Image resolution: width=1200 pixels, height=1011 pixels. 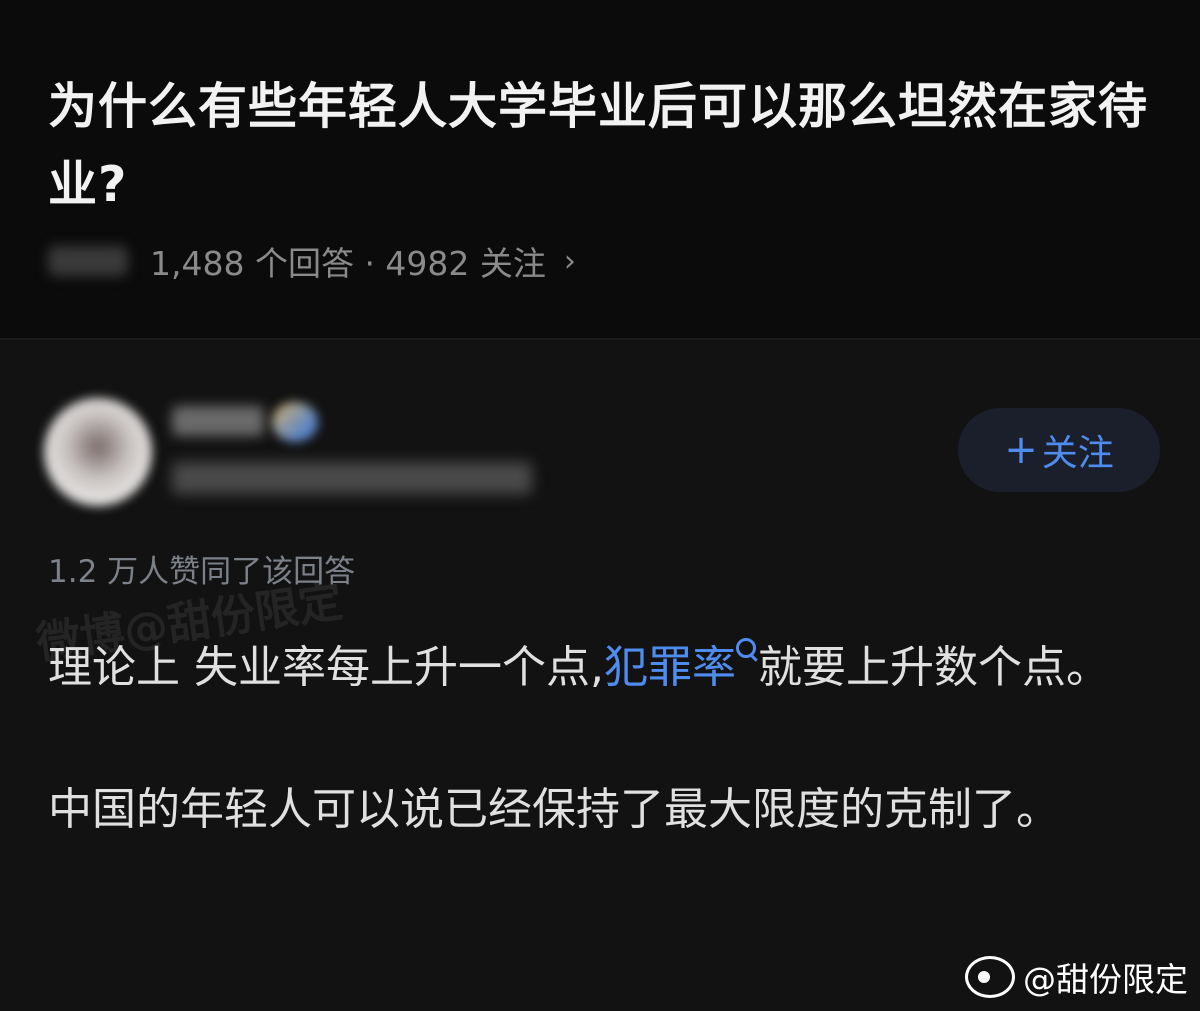 I want to click on answer-paragraph: 中国的年轻人可以说已经保持了最大限度的克制了。, so click(x=554, y=809).